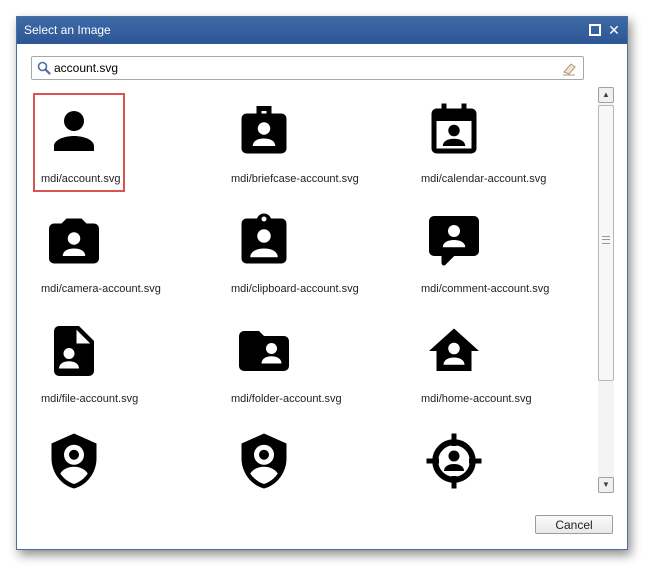 The height and width of the screenshot is (582, 659). Describe the element at coordinates (286, 399) in the screenshot. I see `image-item-label: mdi/folder-account.svg` at that location.